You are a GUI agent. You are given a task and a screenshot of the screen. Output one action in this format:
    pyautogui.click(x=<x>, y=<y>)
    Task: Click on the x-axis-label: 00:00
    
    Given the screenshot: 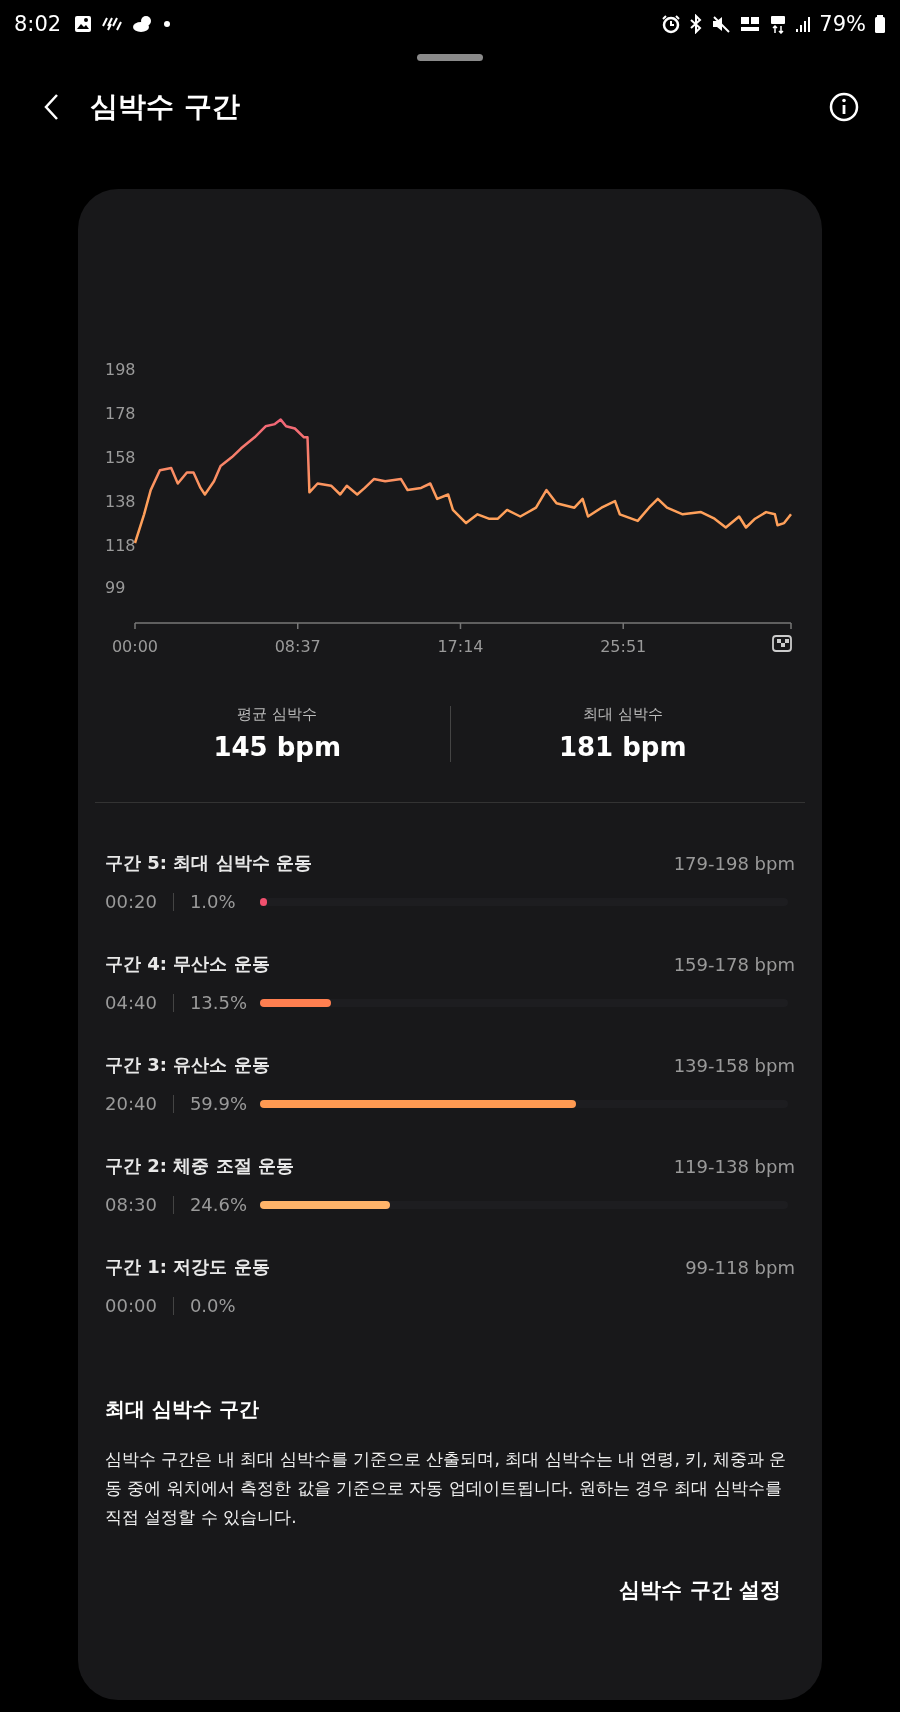 What is the action you would take?
    pyautogui.click(x=135, y=646)
    